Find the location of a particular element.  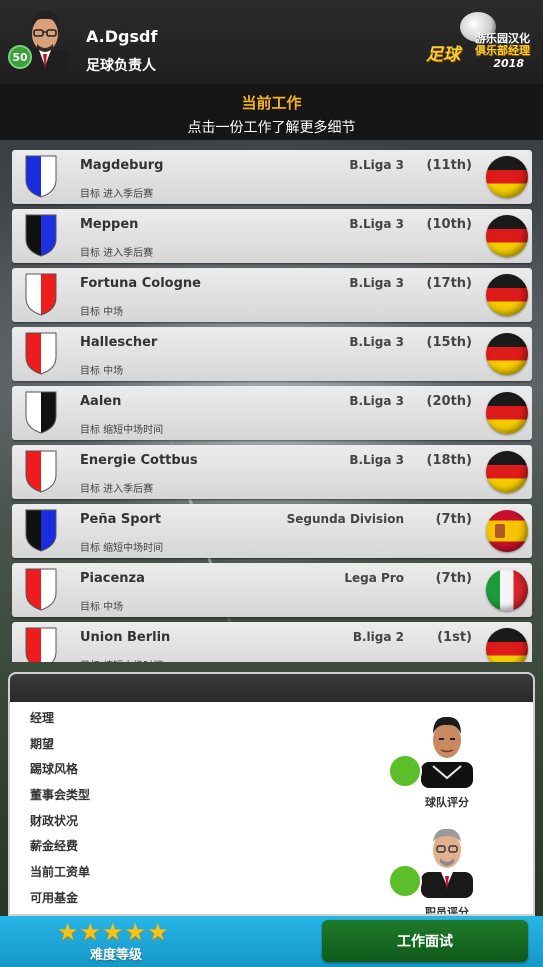

job-row: Fortuna Cologne 目标 中场 B.Liga 3 (17th) is located at coordinates (272, 295).